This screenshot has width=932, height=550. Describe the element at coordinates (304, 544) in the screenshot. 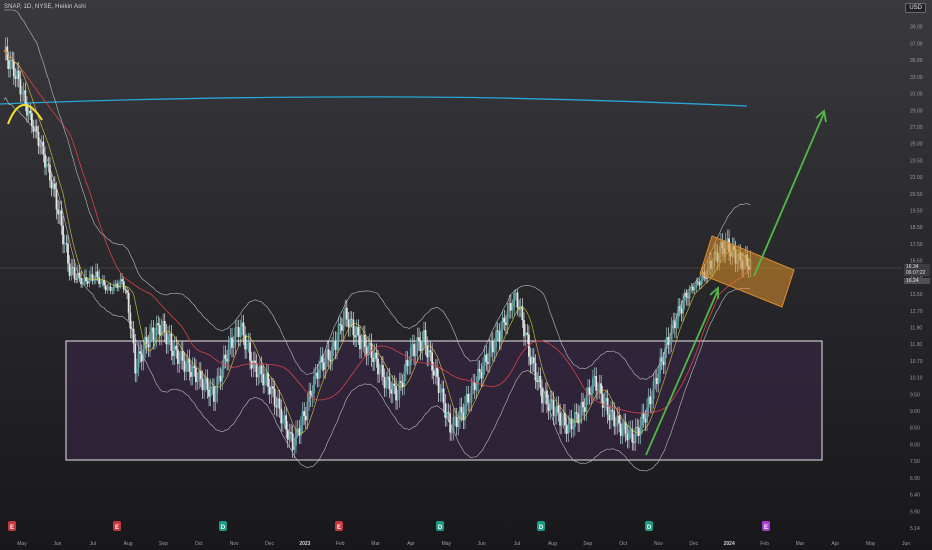

I see `x-tick-label: 2023` at that location.